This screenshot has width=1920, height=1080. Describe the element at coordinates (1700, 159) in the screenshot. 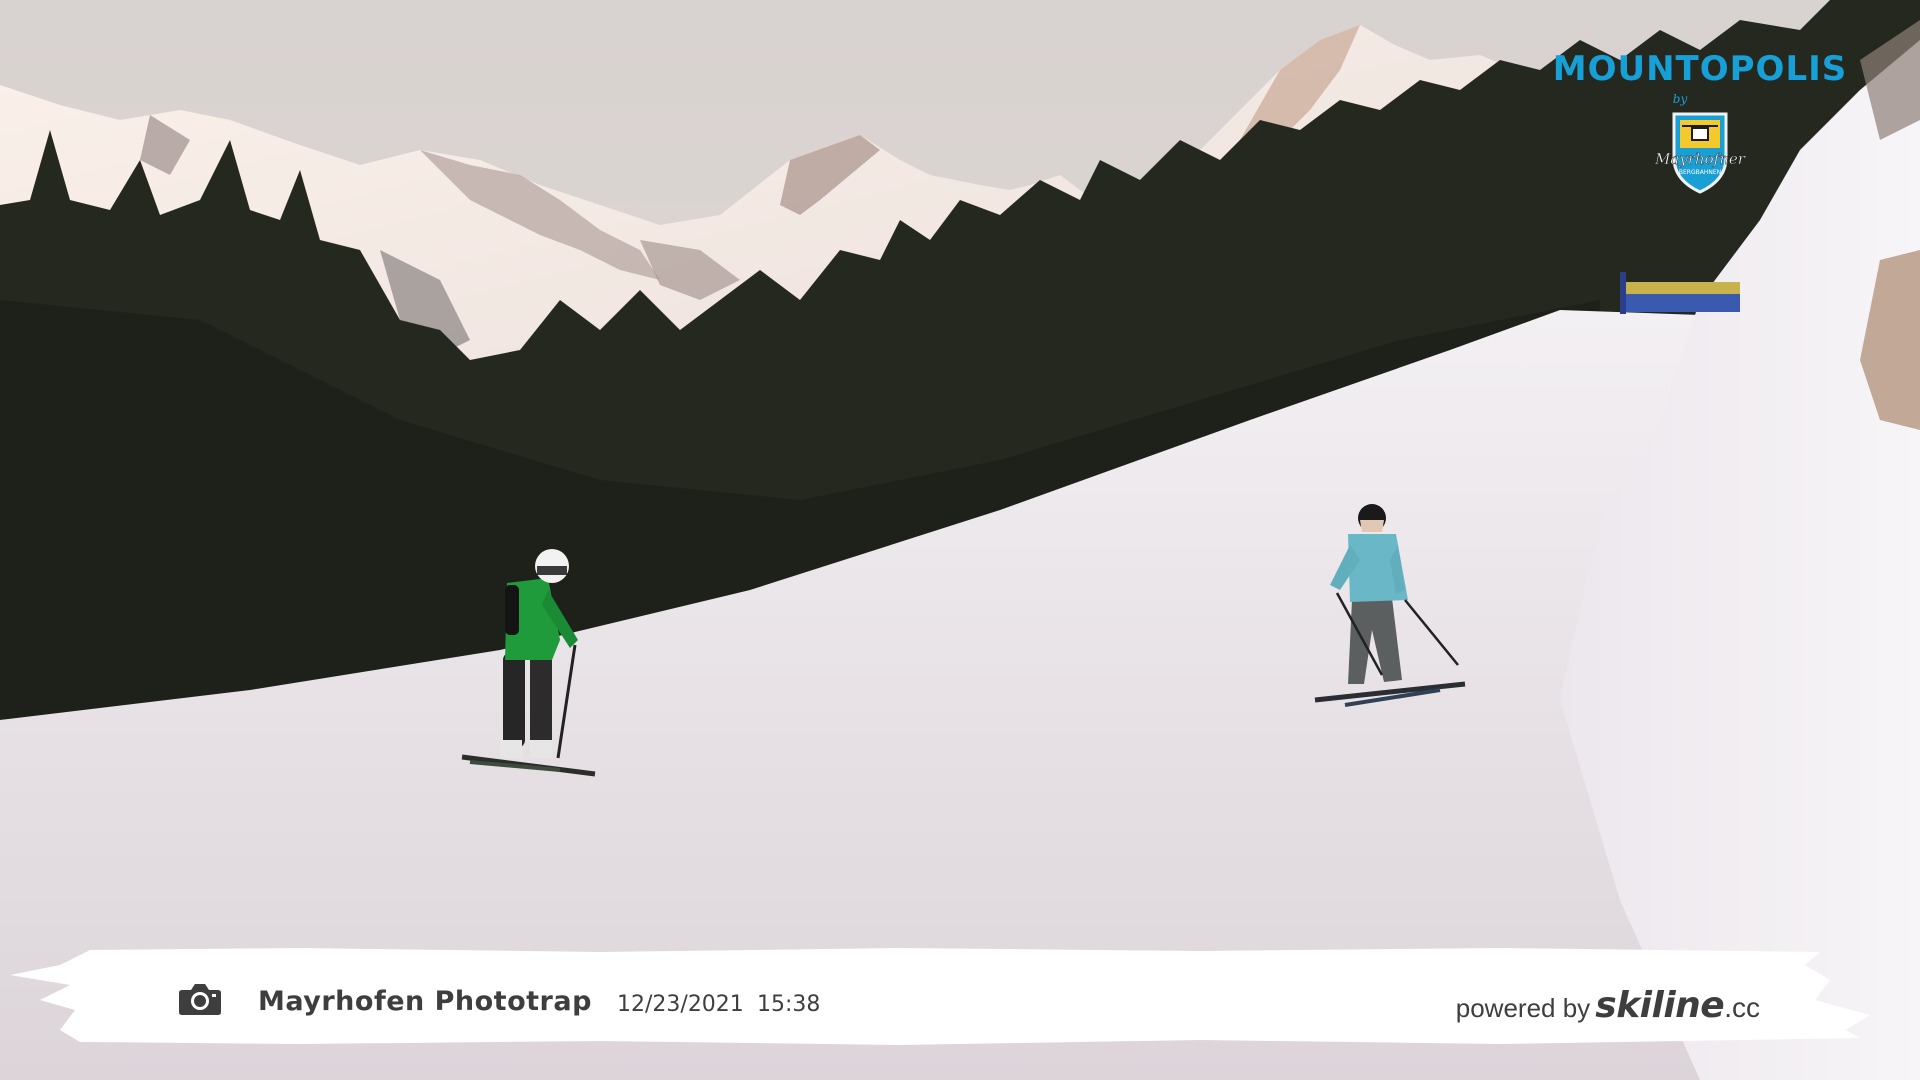

I see `svg-text: Mayrhofner` at that location.